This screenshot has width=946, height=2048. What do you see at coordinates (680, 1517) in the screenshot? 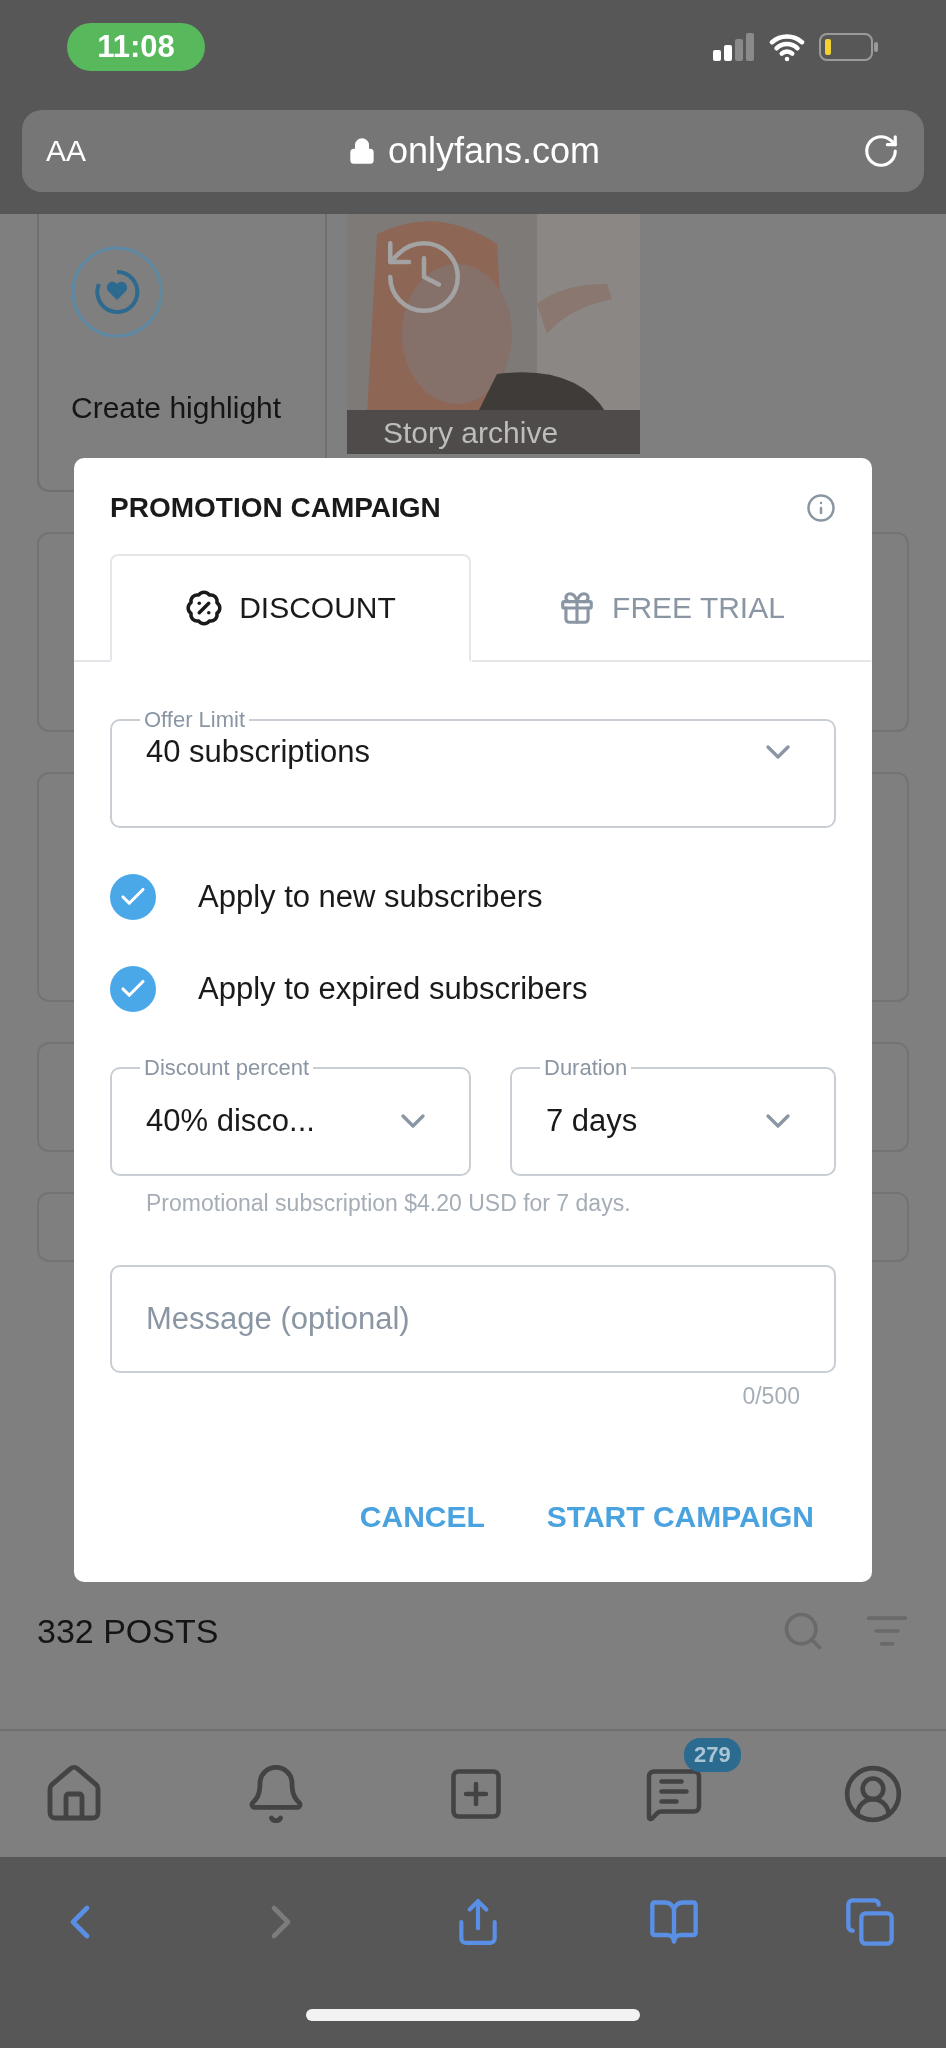
I see `start-campaign-button: START CAMPAIGN` at bounding box center [680, 1517].